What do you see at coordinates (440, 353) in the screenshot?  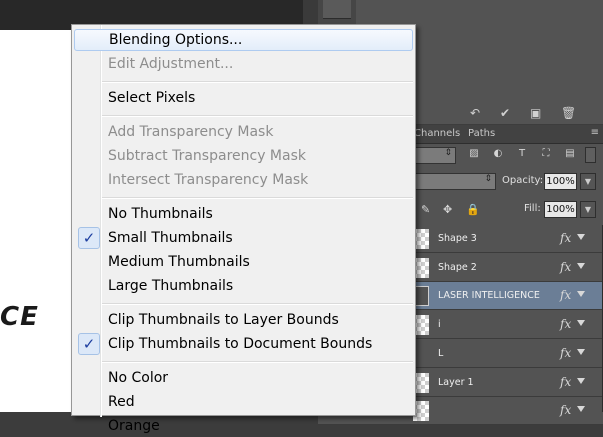 I see `layer-name: L` at bounding box center [440, 353].